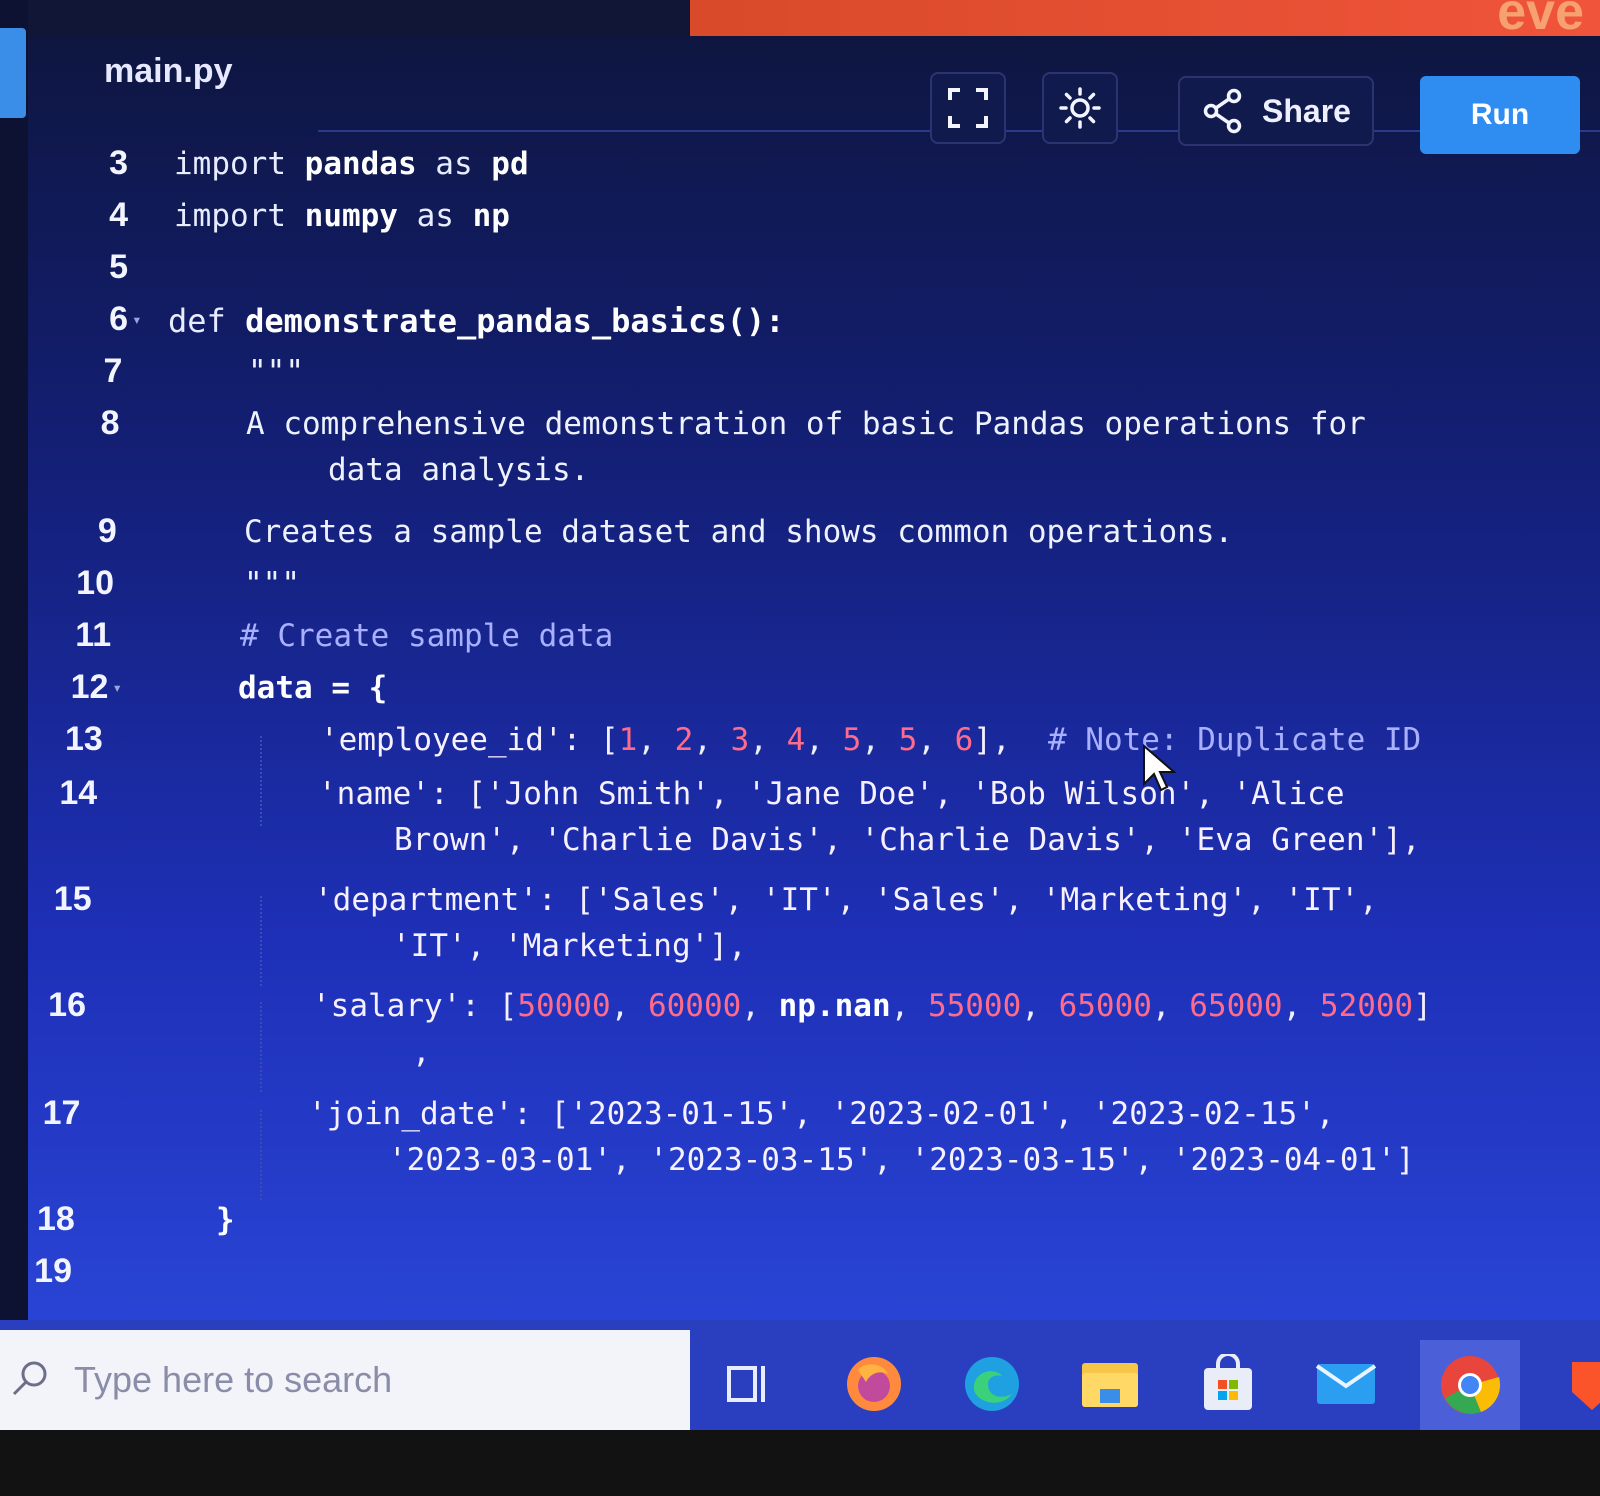 Image resolution: width=1600 pixels, height=1496 pixels. What do you see at coordinates (1306, 110) in the screenshot?
I see `share-label: Share` at bounding box center [1306, 110].